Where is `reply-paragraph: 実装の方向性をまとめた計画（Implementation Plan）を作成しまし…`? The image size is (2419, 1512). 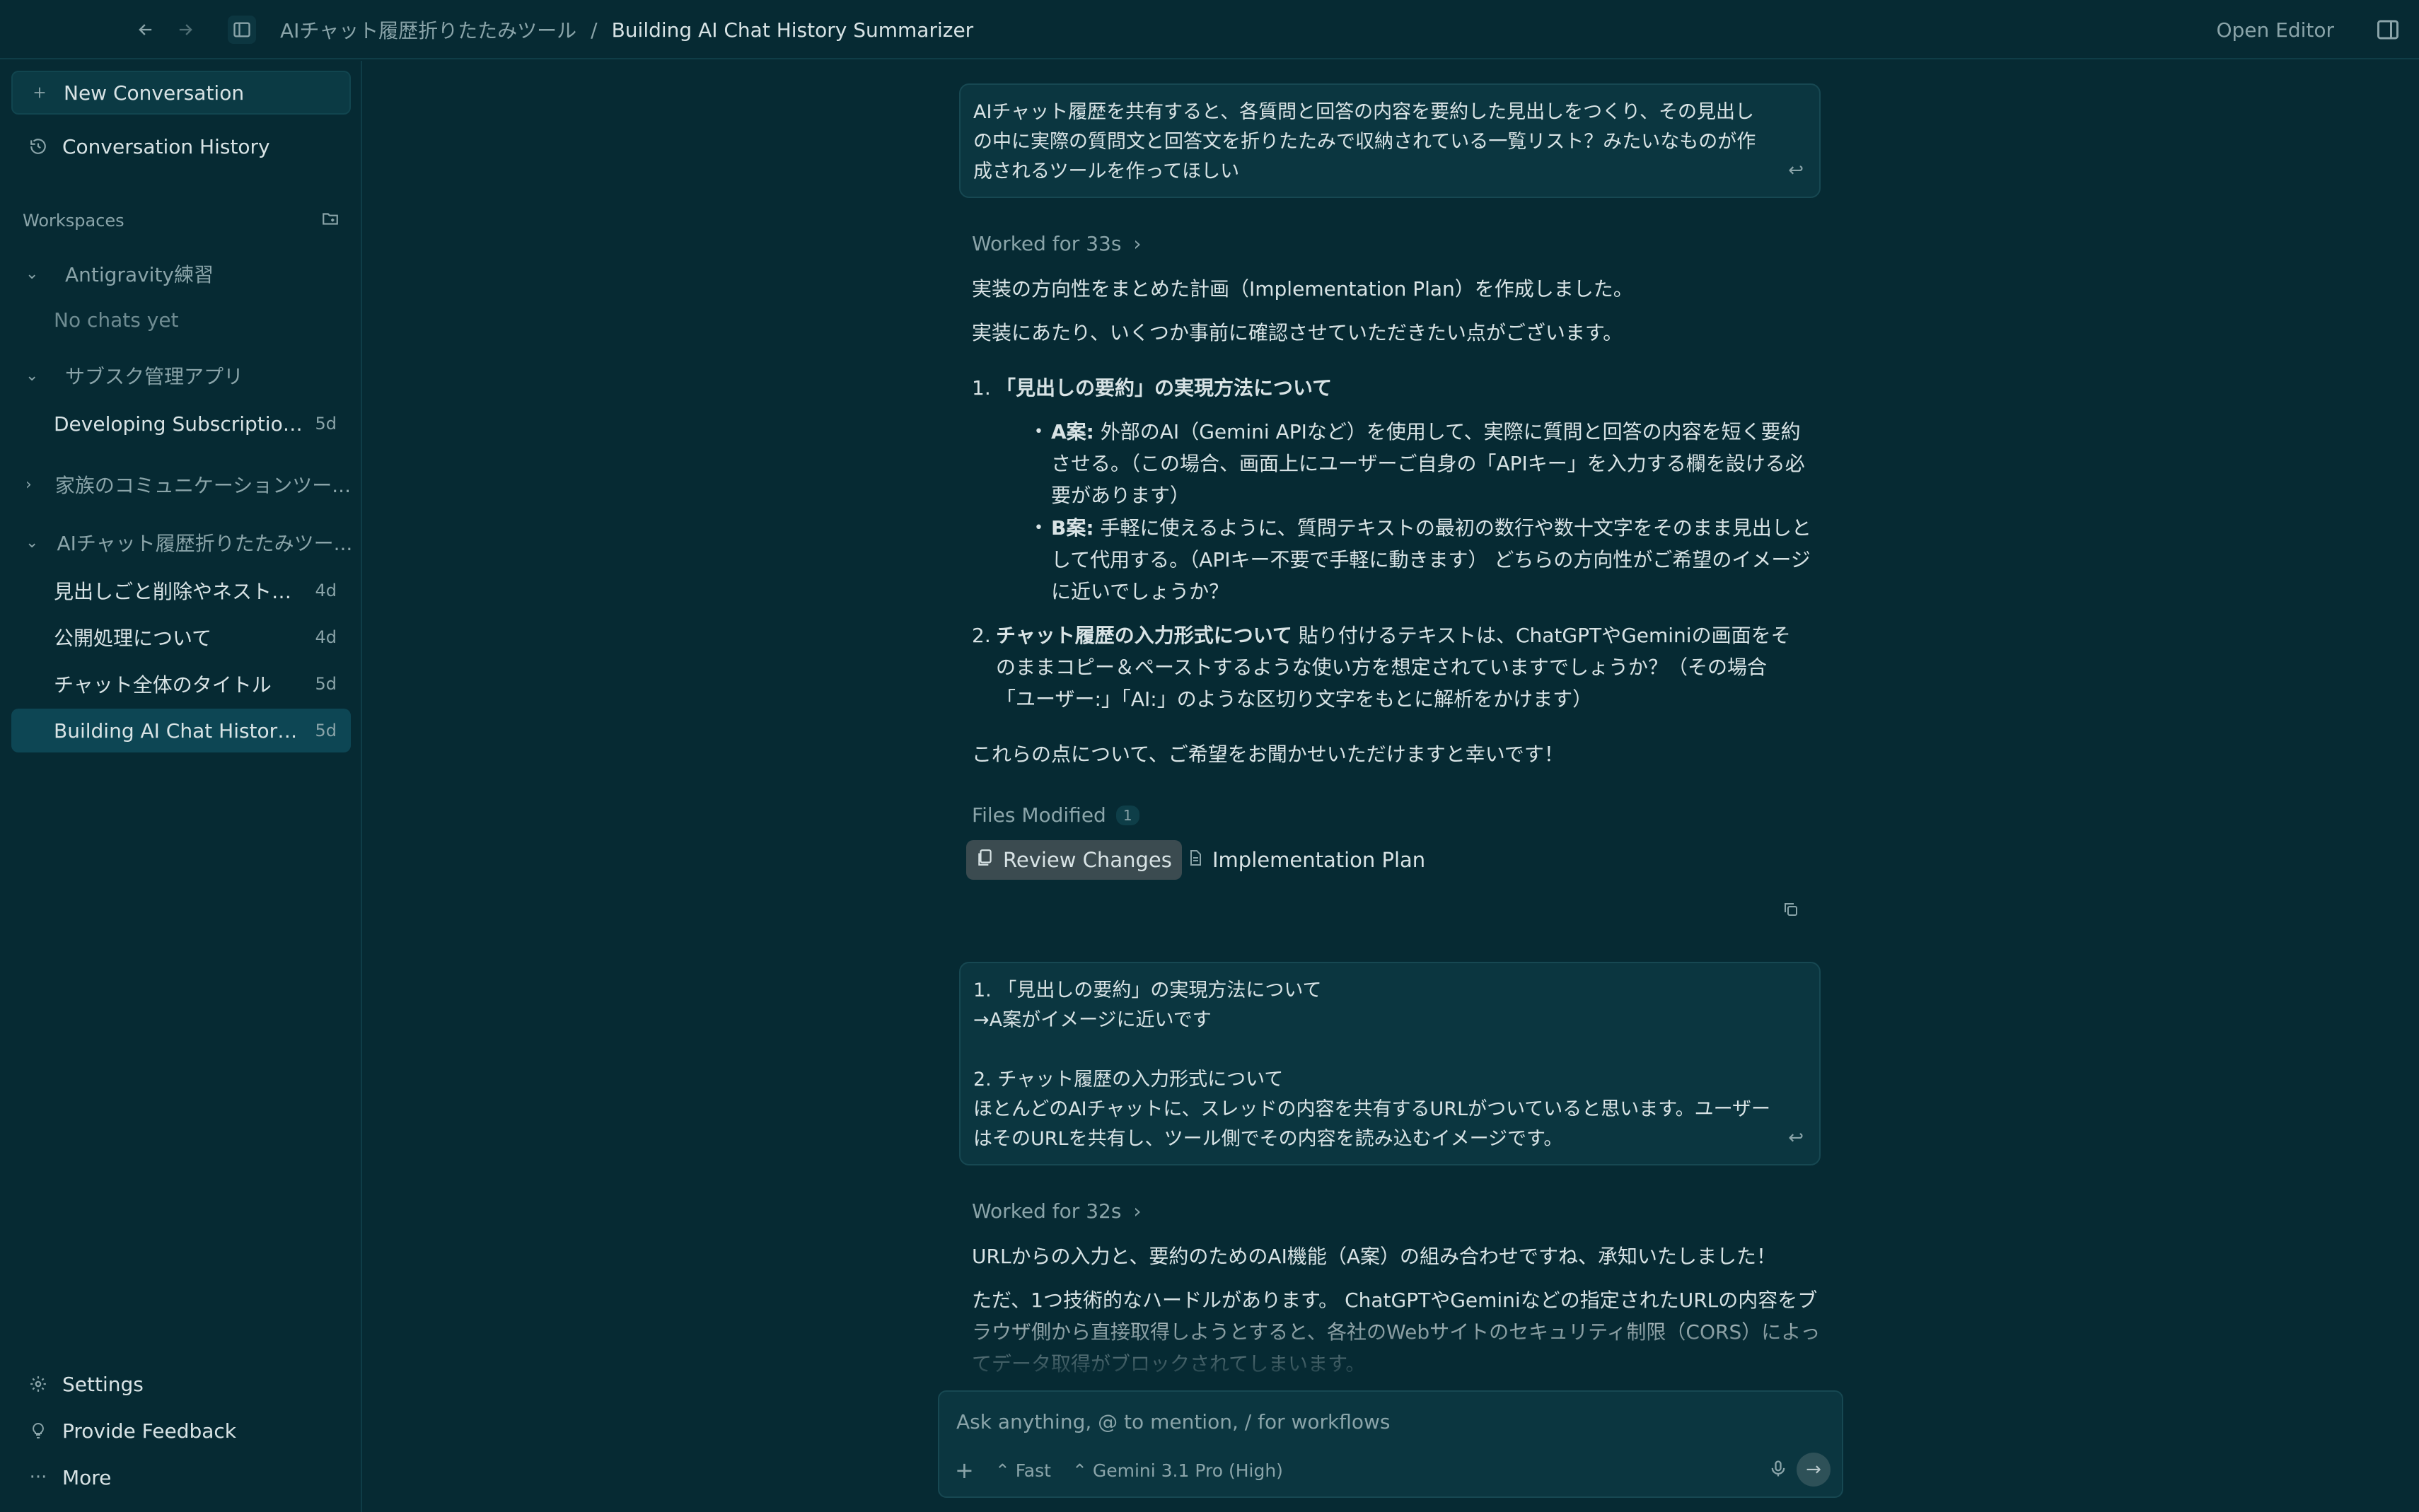 reply-paragraph: 実装の方向性をまとめた計画（Implementation Plan）を作成しまし… is located at coordinates (1303, 289).